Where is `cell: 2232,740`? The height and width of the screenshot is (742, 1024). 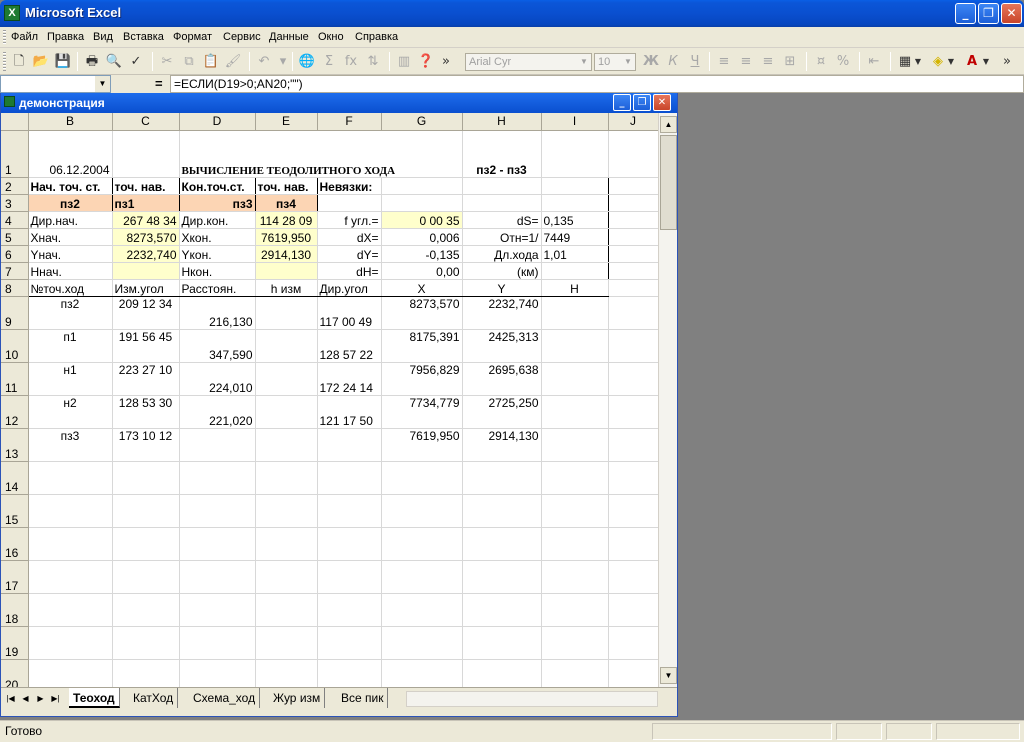
cell: 2232,740 is located at coordinates (502, 313).